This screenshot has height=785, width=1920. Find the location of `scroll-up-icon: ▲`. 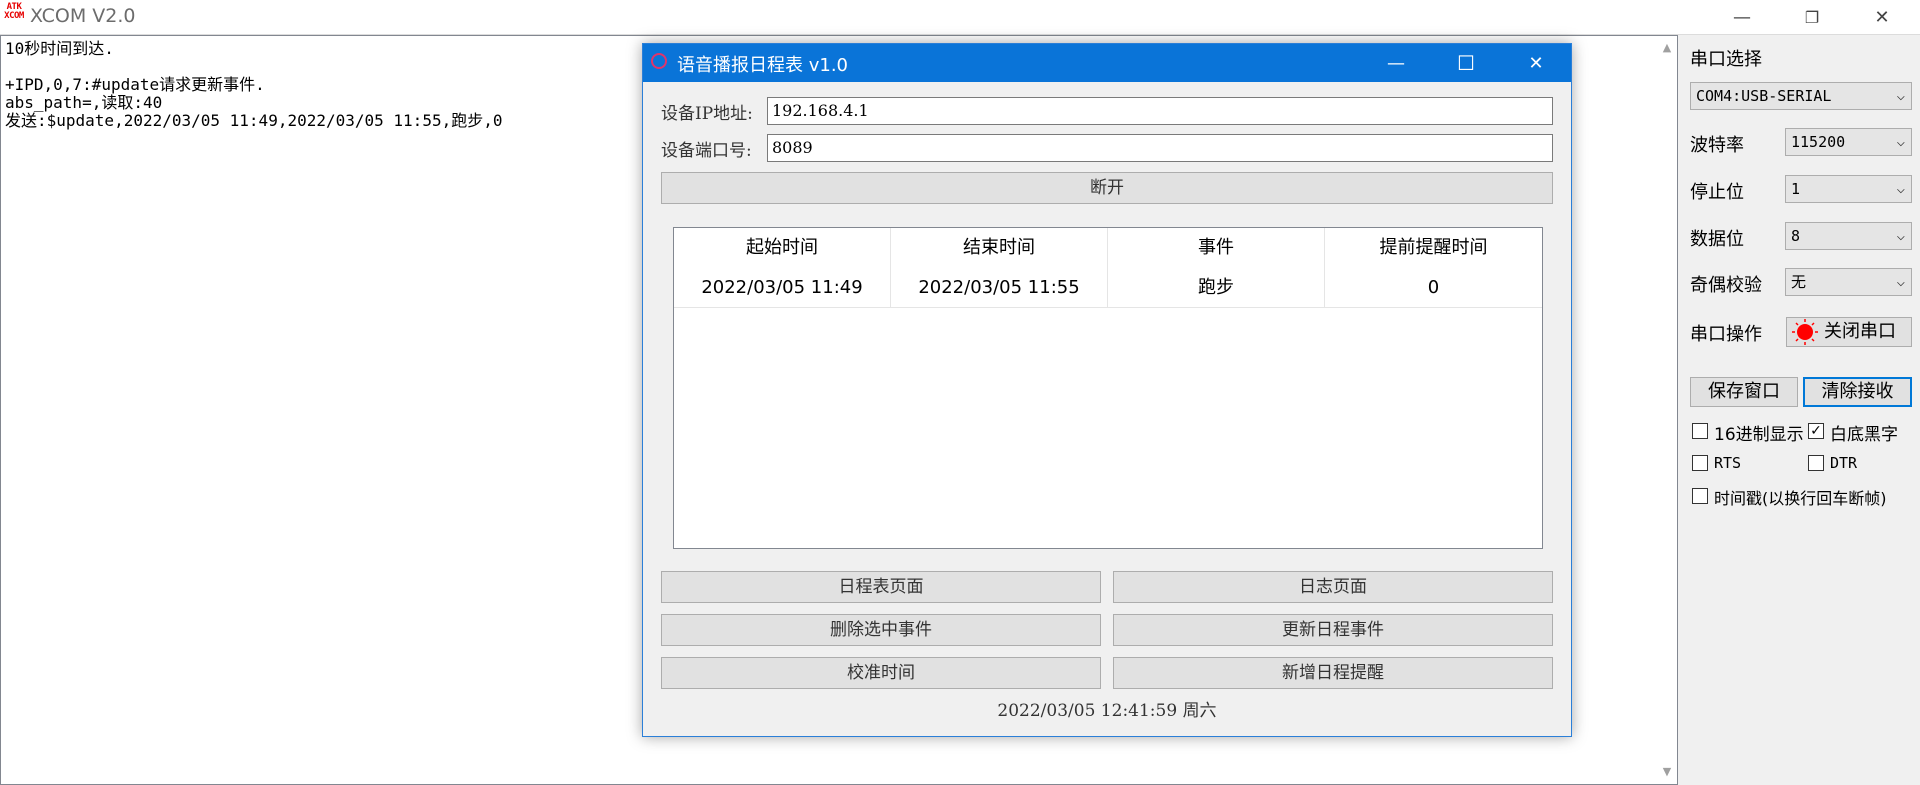

scroll-up-icon: ▲ is located at coordinates (1667, 48).